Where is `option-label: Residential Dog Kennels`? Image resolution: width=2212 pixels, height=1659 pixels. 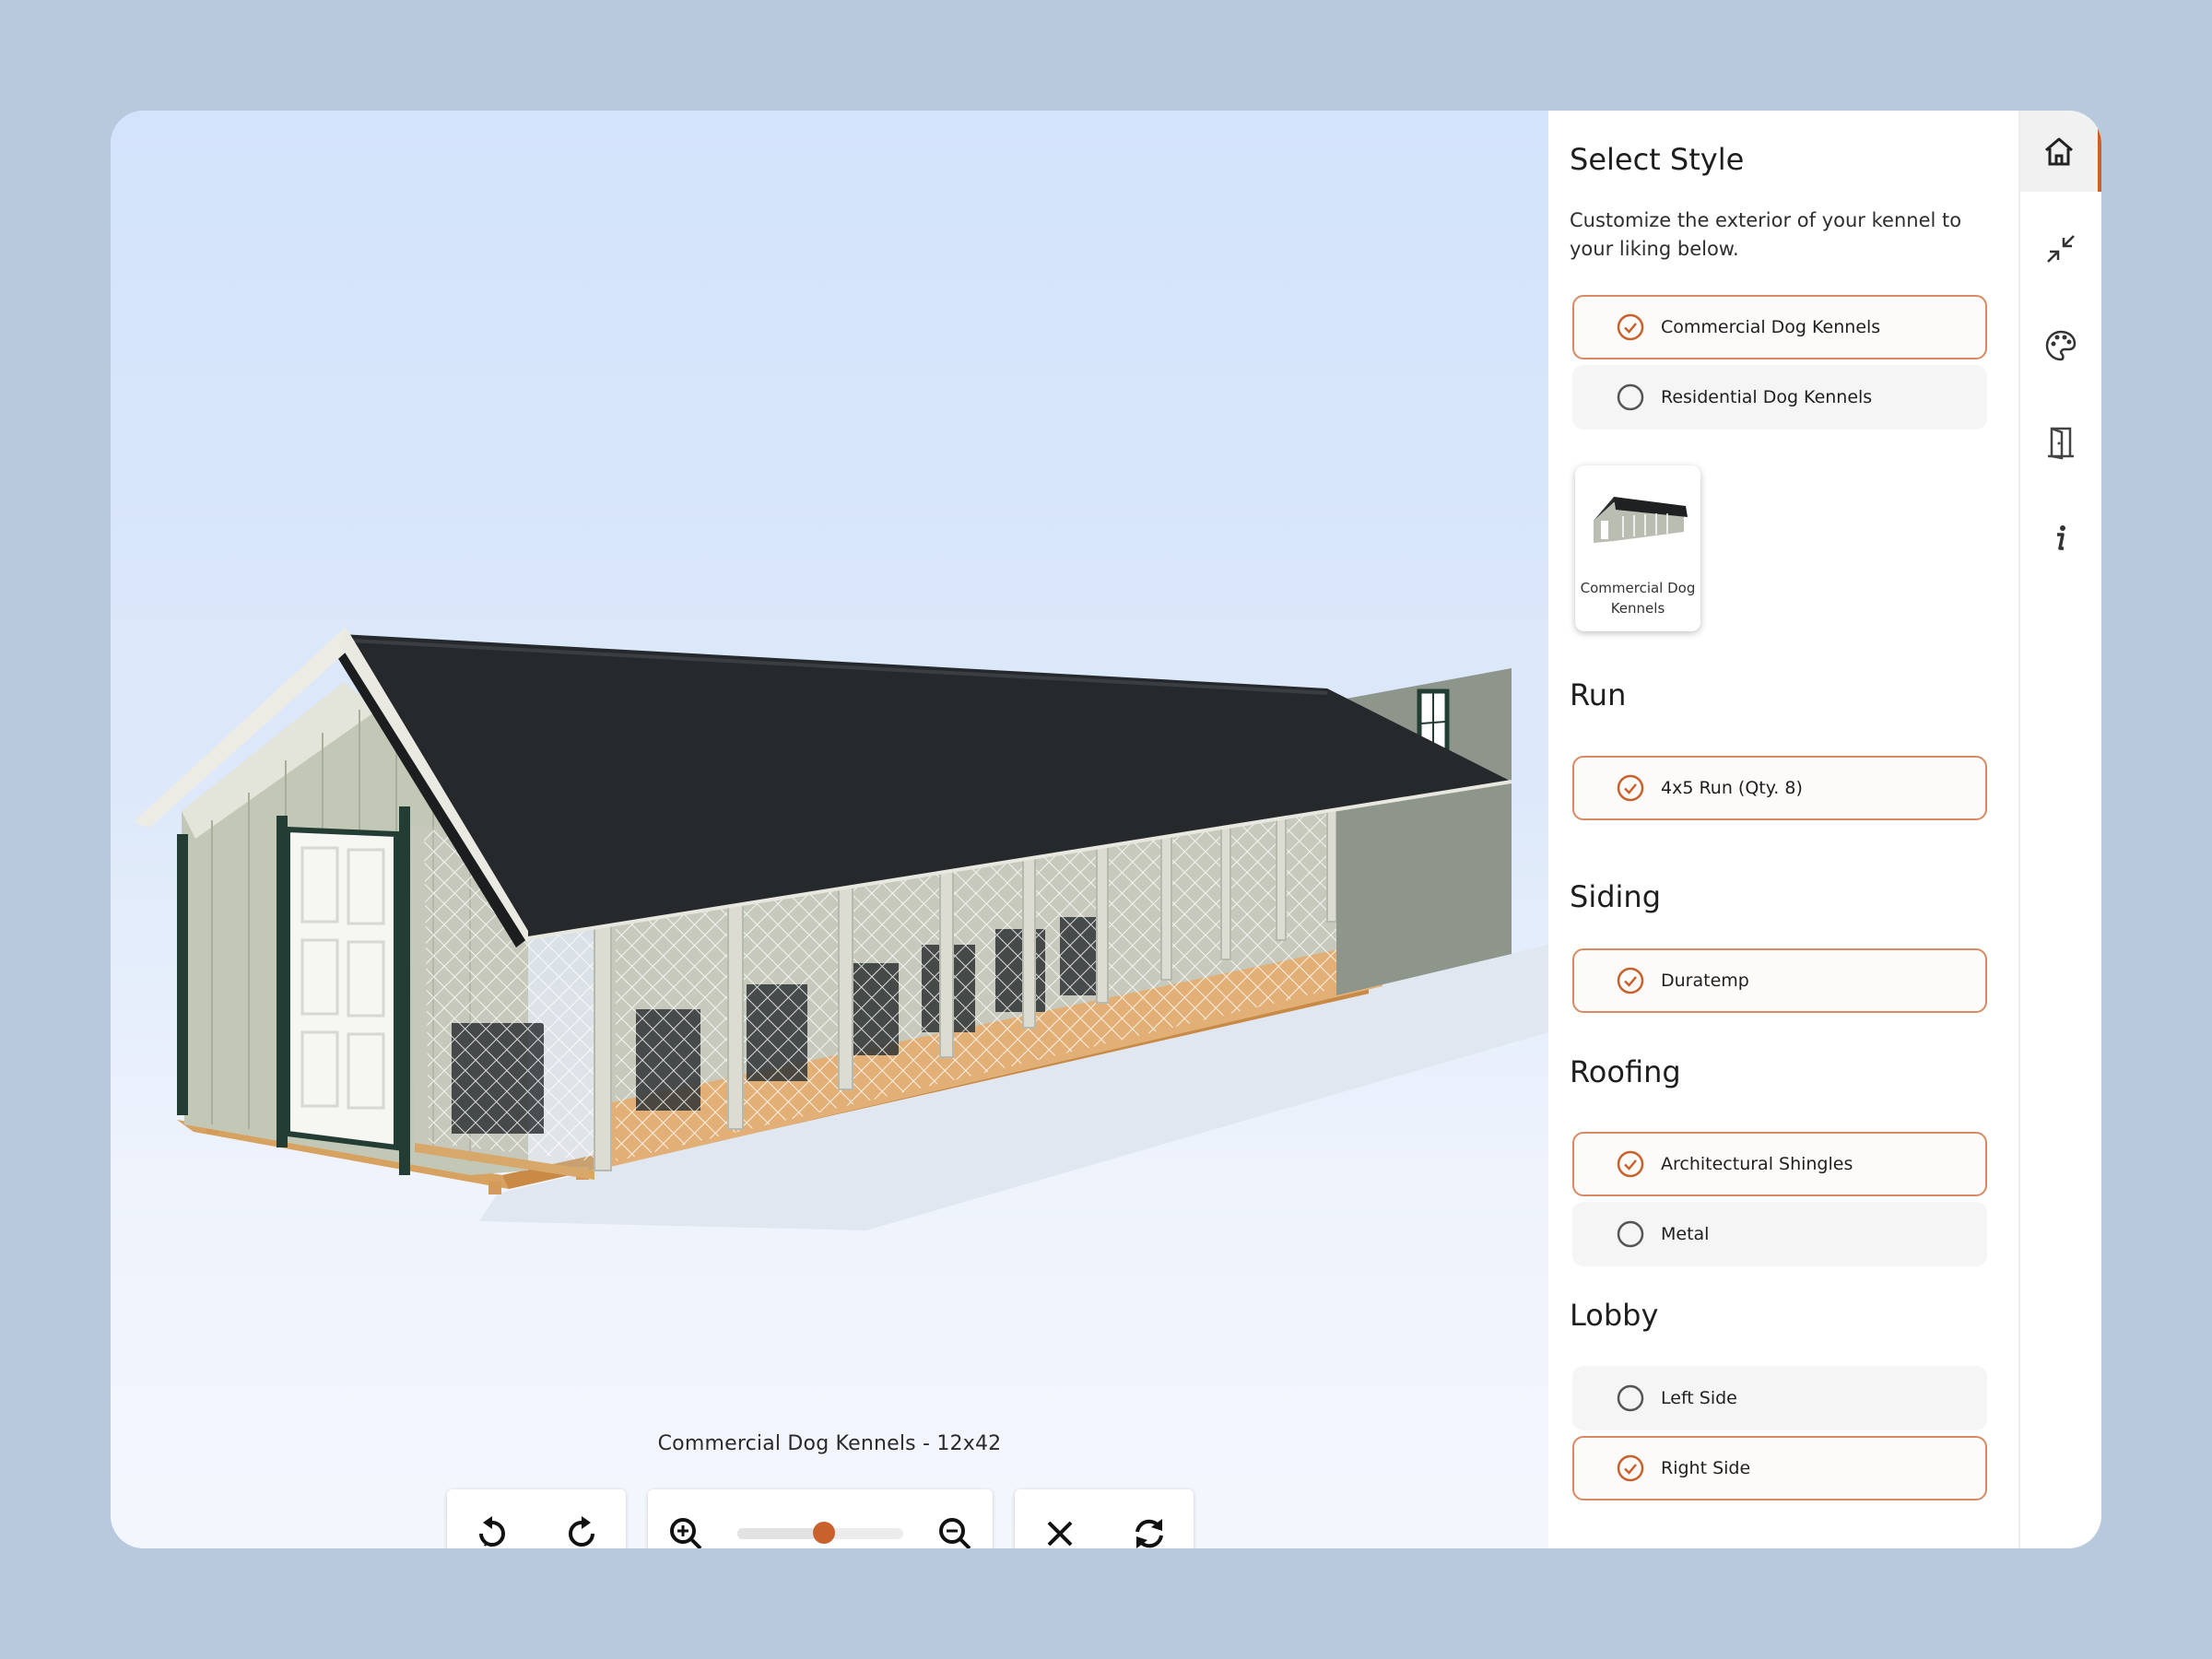 option-label: Residential Dog Kennels is located at coordinates (1767, 397).